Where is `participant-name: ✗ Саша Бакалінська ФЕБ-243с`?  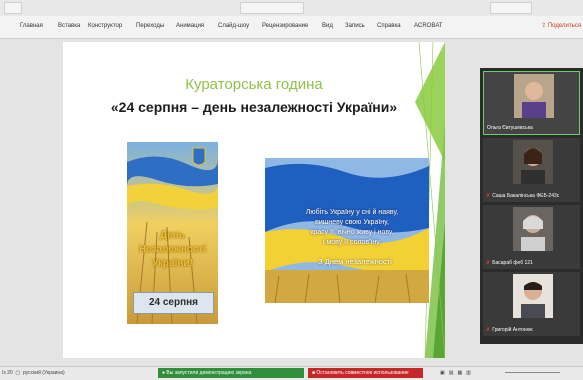 participant-name: ✗ Саша Бакалінська ФЕБ-243с is located at coordinates (523, 196).